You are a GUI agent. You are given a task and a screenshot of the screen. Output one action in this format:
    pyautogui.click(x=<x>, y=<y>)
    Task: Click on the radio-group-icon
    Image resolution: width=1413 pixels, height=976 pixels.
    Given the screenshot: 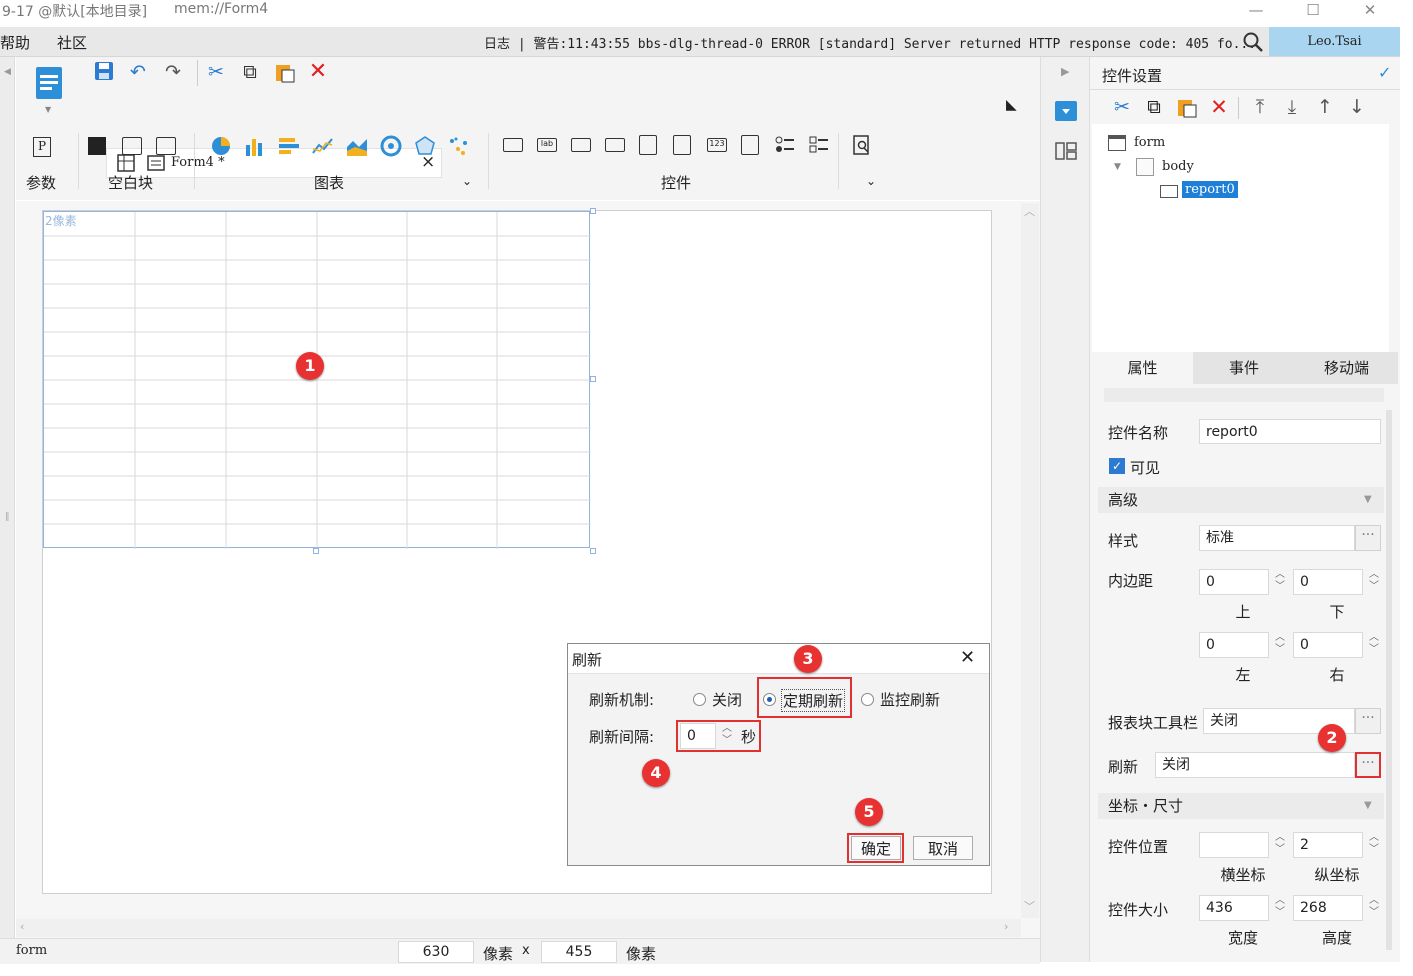 What is the action you would take?
    pyautogui.click(x=785, y=145)
    